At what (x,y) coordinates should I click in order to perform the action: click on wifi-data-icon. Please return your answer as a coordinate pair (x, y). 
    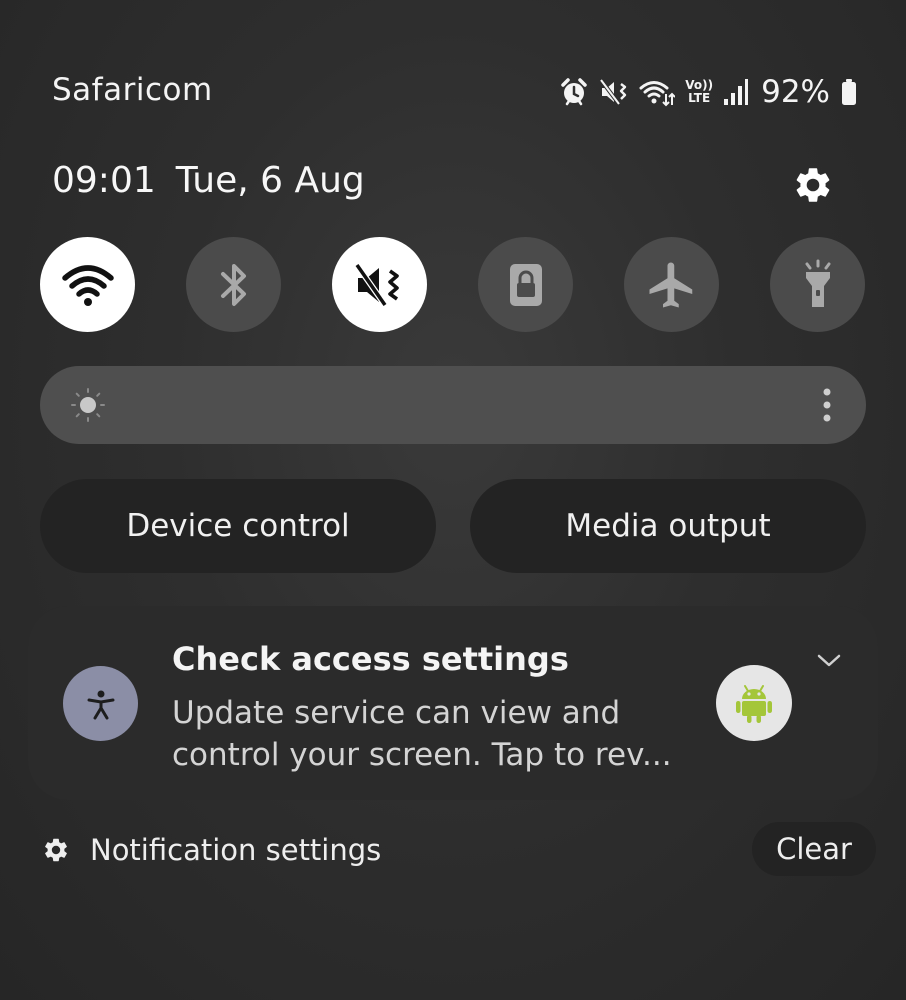
    Looking at the image, I should click on (657, 92).